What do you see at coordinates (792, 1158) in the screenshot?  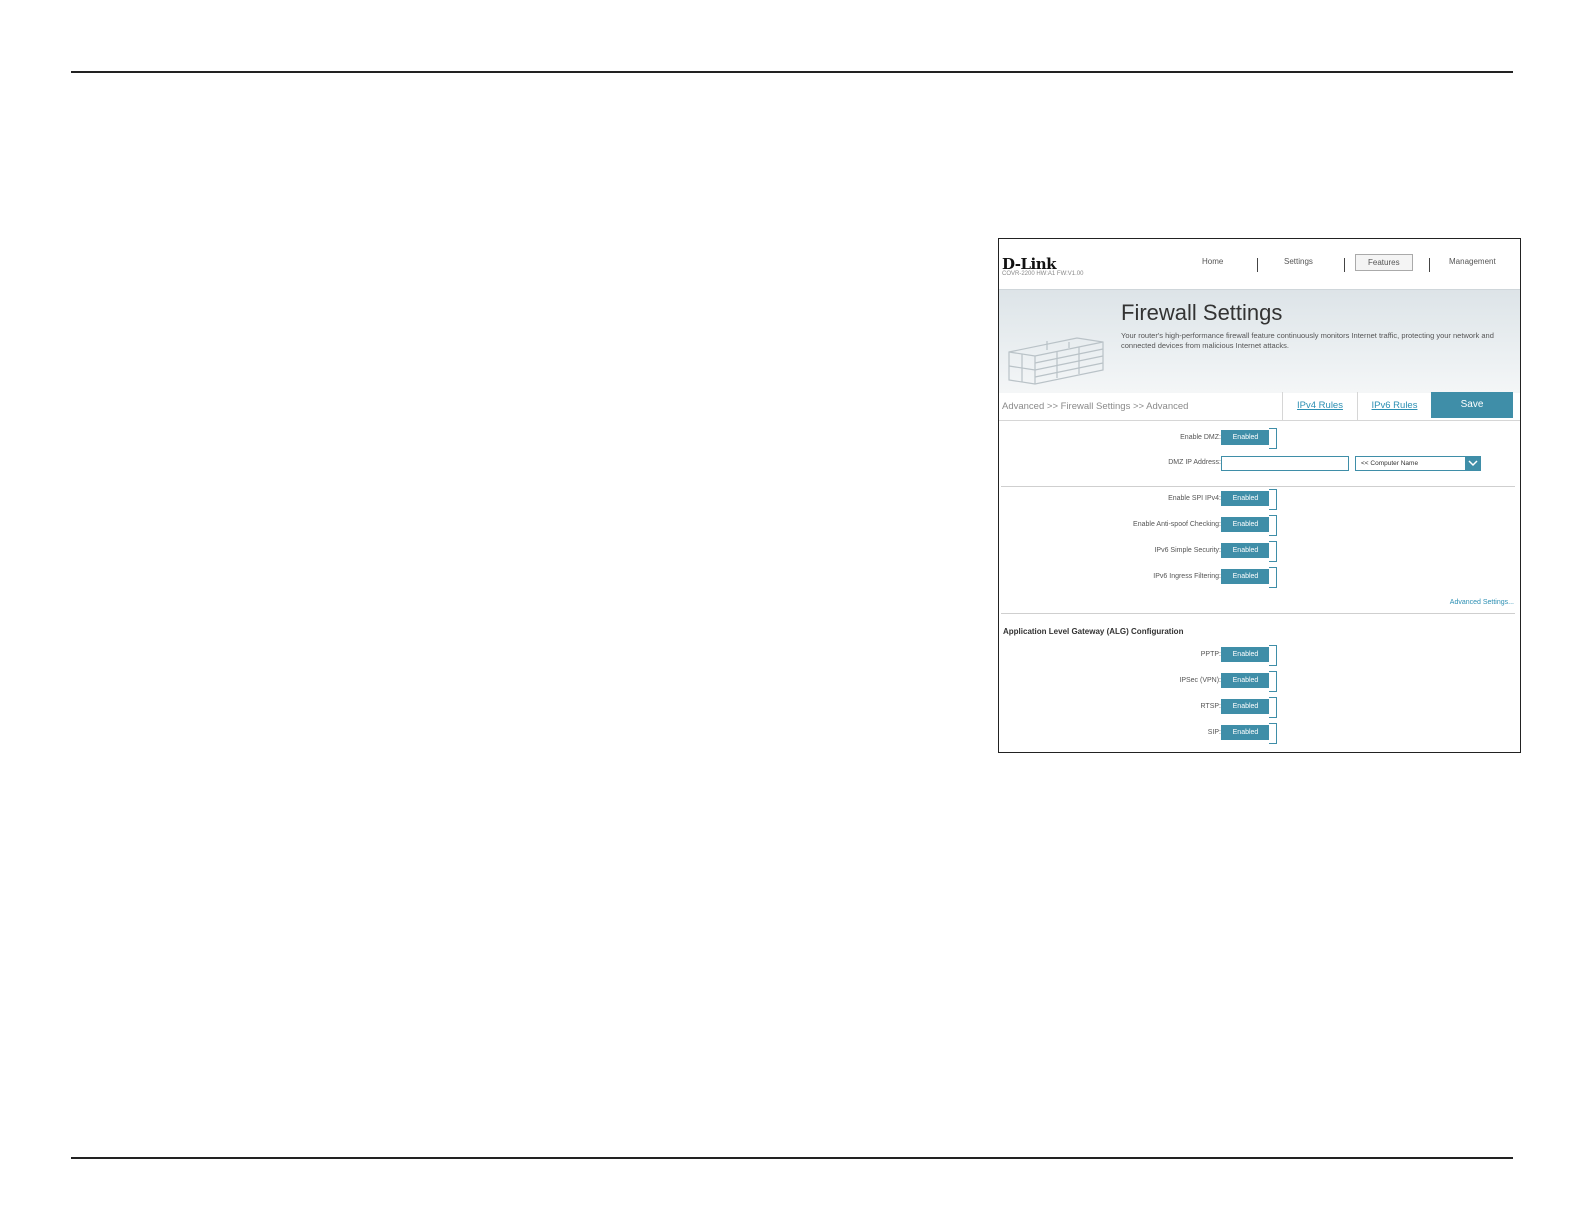 I see `bottom-rule` at bounding box center [792, 1158].